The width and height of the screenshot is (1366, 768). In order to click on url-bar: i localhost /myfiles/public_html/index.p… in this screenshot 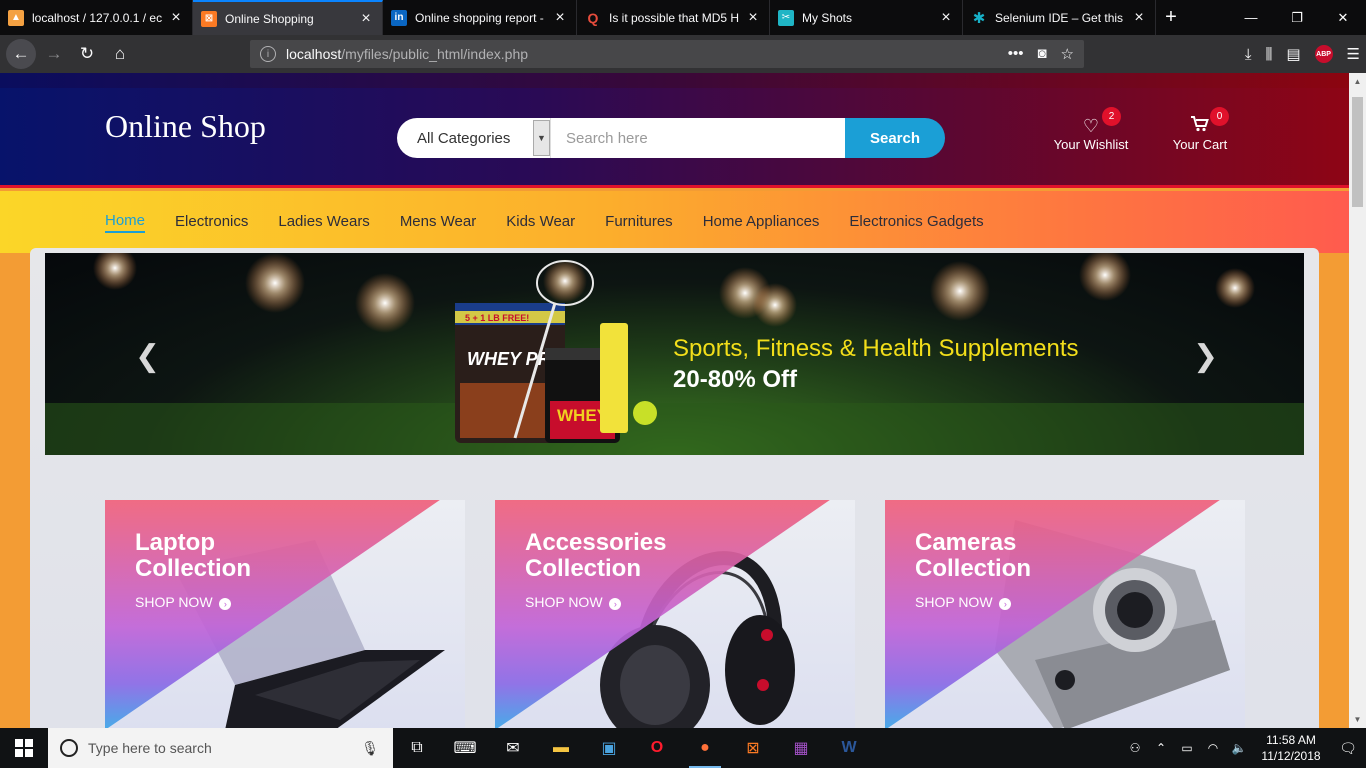, I will do `click(667, 54)`.